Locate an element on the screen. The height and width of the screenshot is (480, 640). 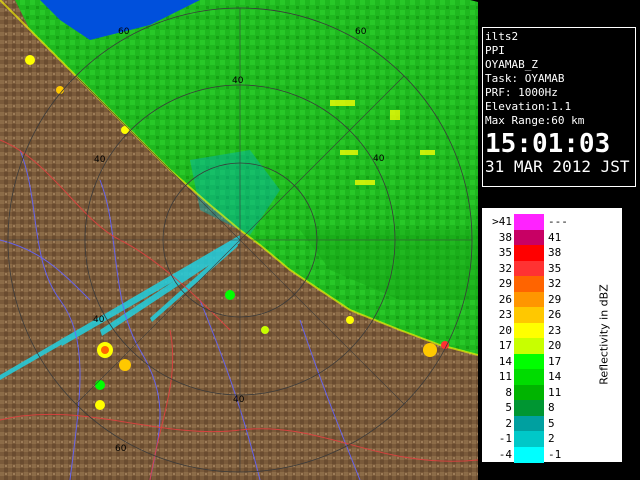
legend-low-value: 32 is located at coordinates (505, 268).